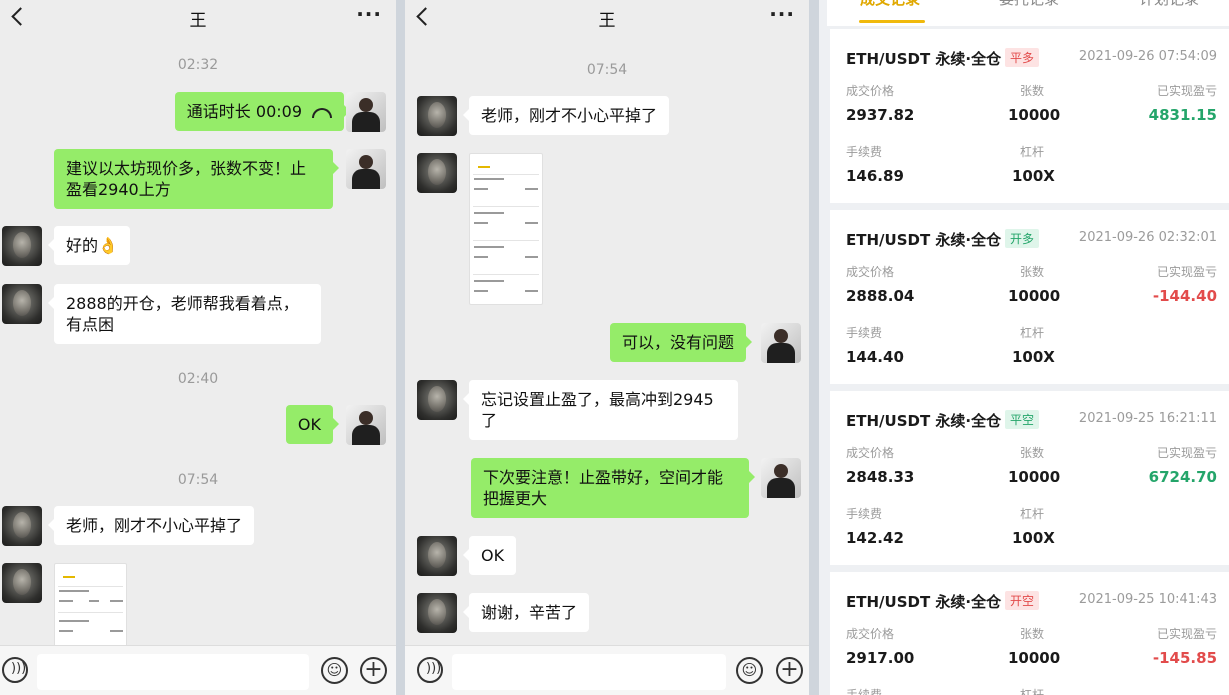 The height and width of the screenshot is (695, 1229). Describe the element at coordinates (1184, 658) in the screenshot. I see `pnl-value: -145.85` at that location.